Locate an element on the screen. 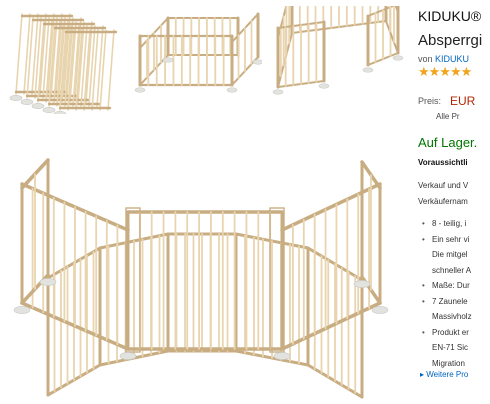 Image resolution: width=490 pixels, height=404 pixels. bullet-item: Produkt er is located at coordinates (447, 333).